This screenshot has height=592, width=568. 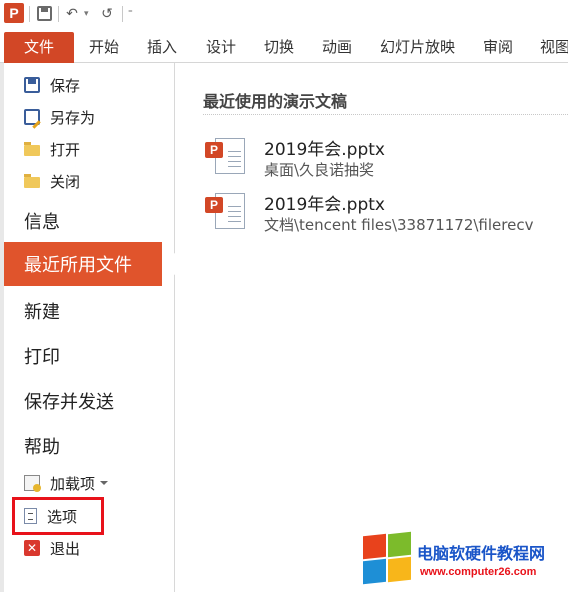 I want to click on nav-save-as-label: 另存为, so click(x=73, y=117).